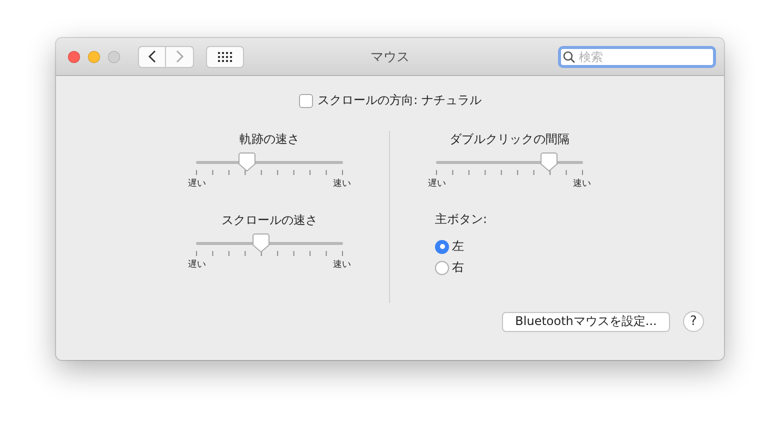 The height and width of the screenshot is (434, 780). What do you see at coordinates (458, 246) in the screenshot?
I see `radio-label: 左` at bounding box center [458, 246].